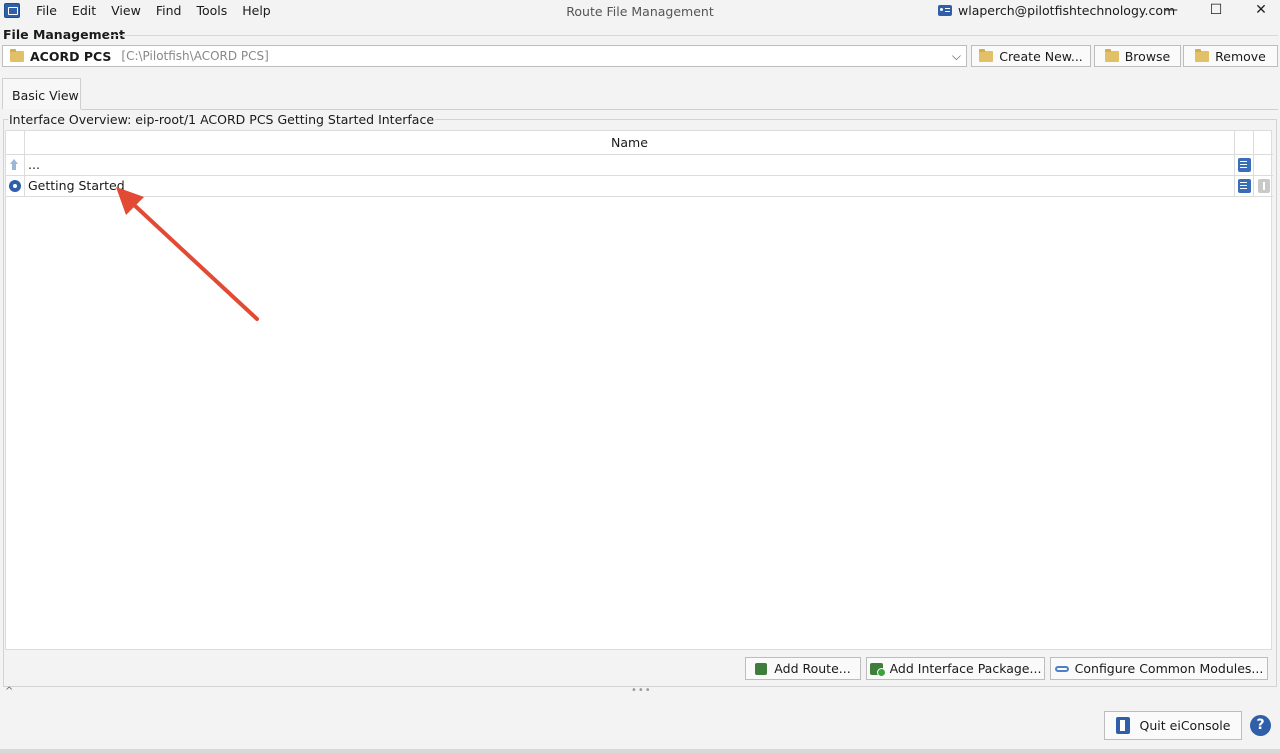 The image size is (1280, 753). What do you see at coordinates (195, 56) in the screenshot?
I see `project-path: [C:\Pilotfish\ACORD PCS]` at bounding box center [195, 56].